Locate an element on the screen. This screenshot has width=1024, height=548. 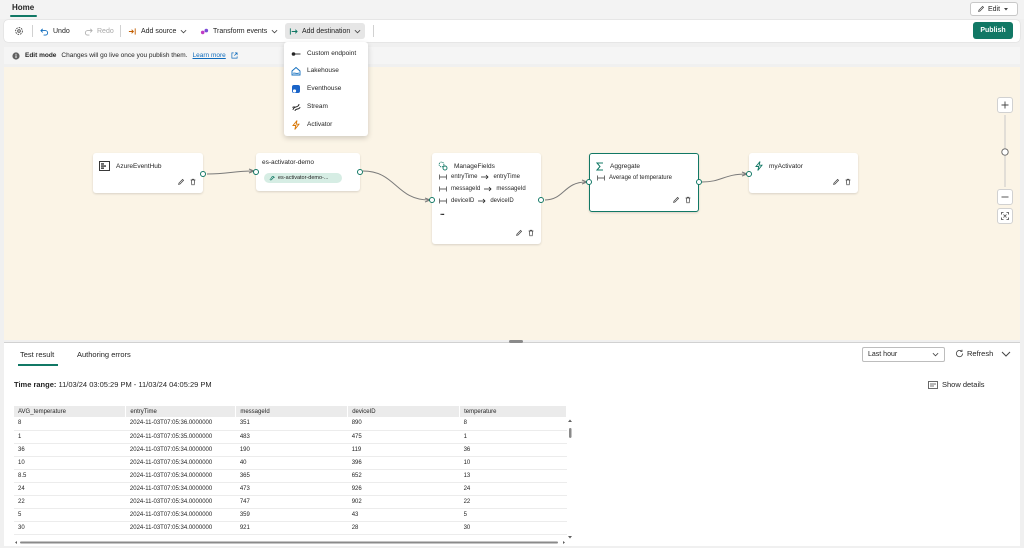
column-header: temperature is located at coordinates (513, 411).